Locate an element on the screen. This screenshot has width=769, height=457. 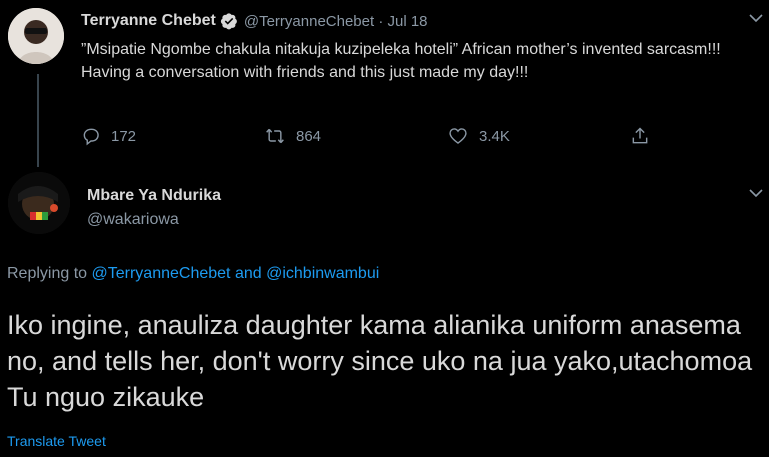
like-count: 3.4K is located at coordinates (494, 136).